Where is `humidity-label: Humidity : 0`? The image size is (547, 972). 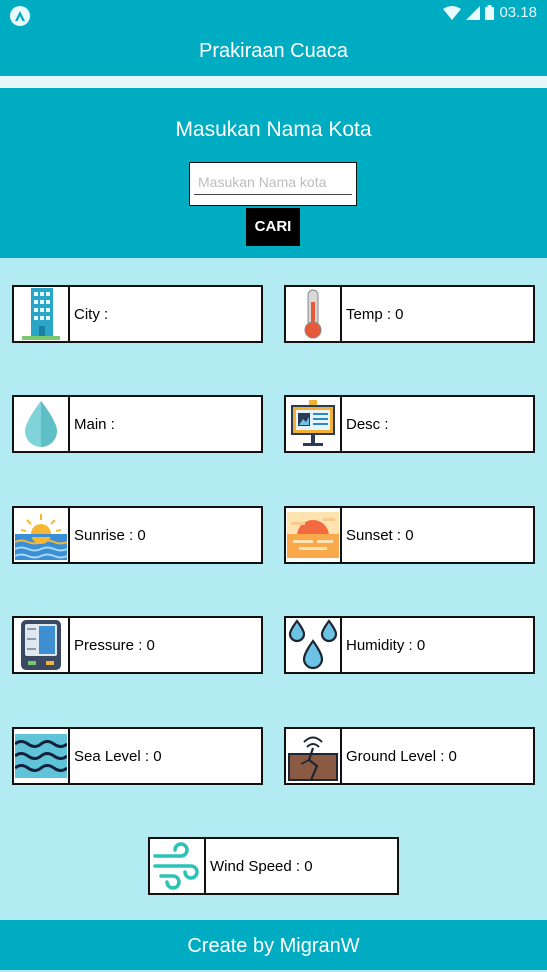
humidity-label: Humidity : 0 is located at coordinates (386, 645).